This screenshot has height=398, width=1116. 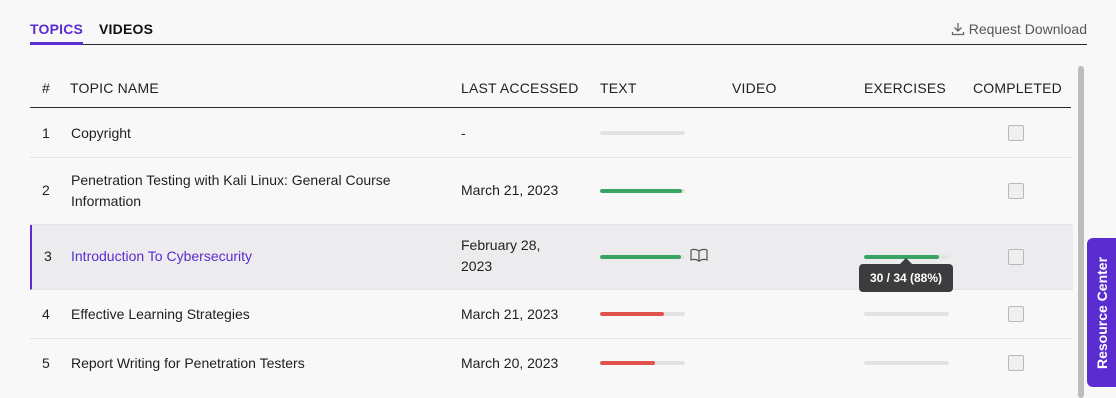 I want to click on tab-videos: VIDEOS, so click(x=126, y=29).